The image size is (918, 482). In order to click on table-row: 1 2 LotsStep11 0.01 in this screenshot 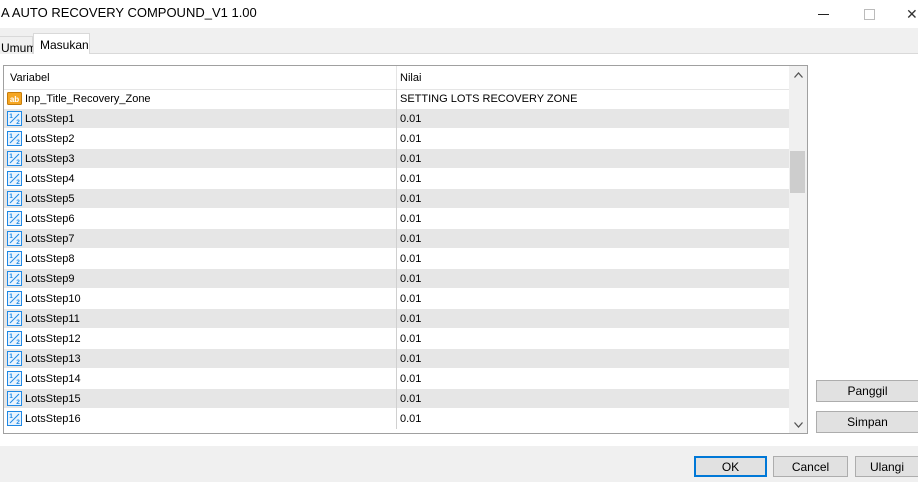, I will do `click(396, 319)`.